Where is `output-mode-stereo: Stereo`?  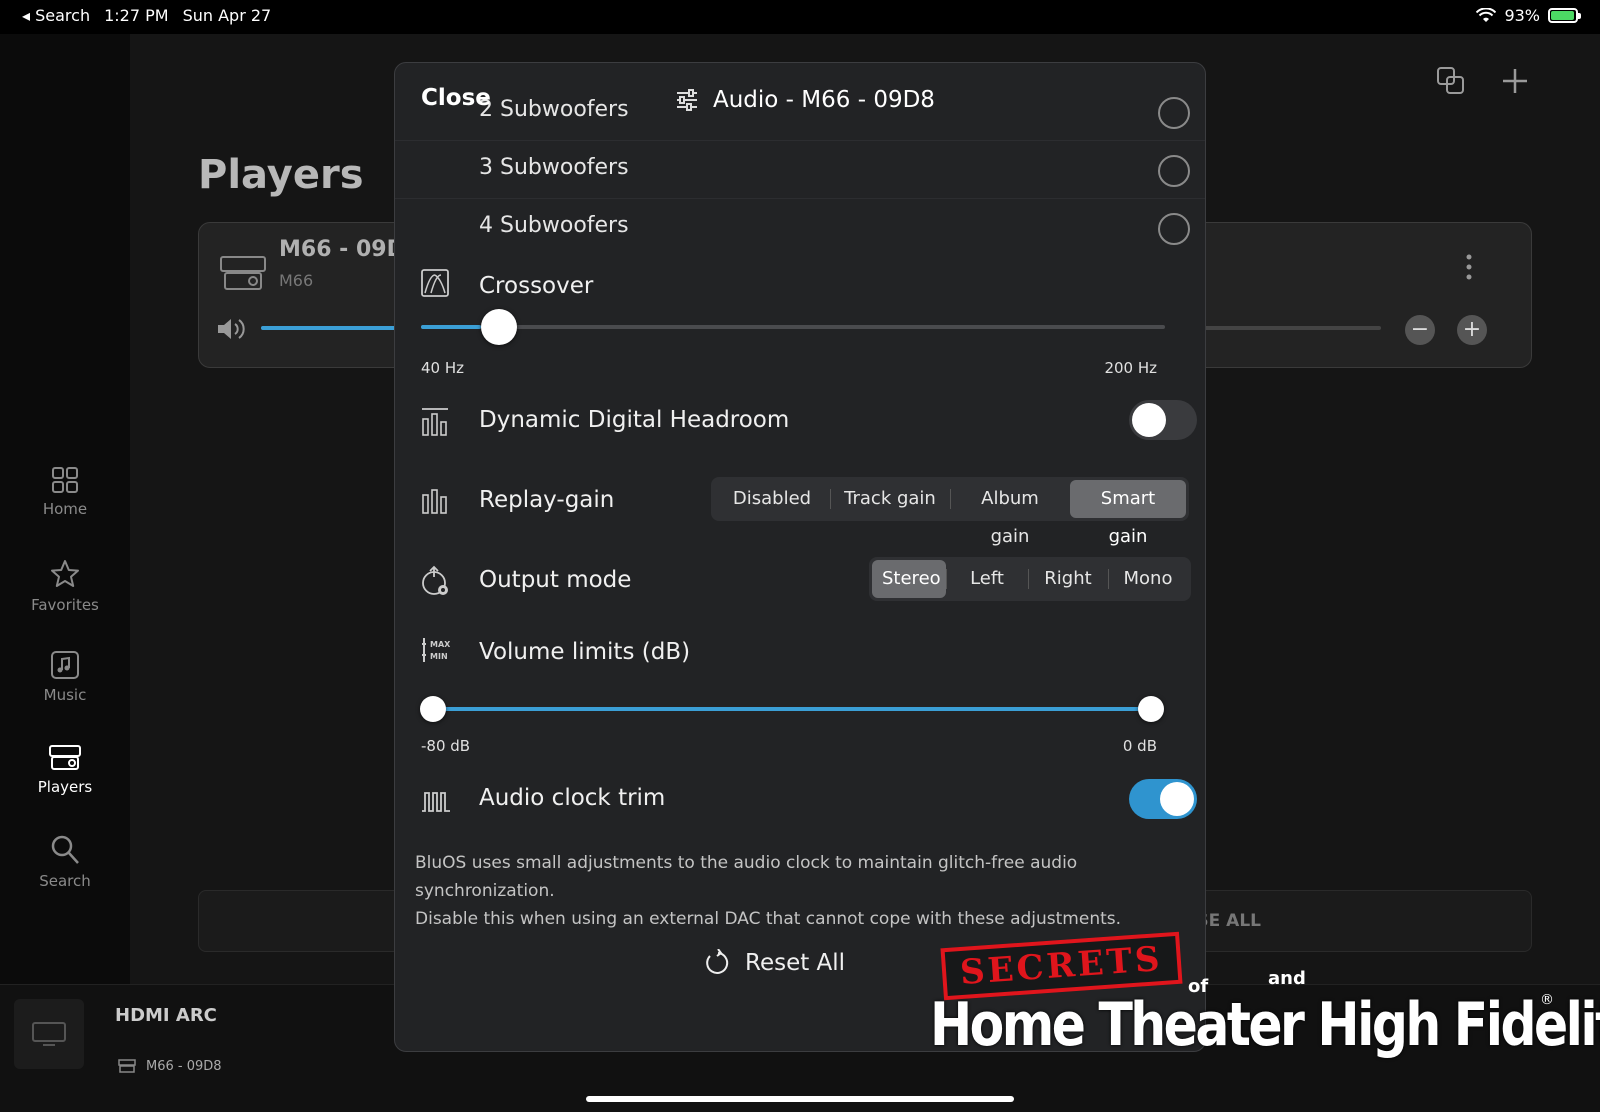
output-mode-stereo: Stereo is located at coordinates (909, 579).